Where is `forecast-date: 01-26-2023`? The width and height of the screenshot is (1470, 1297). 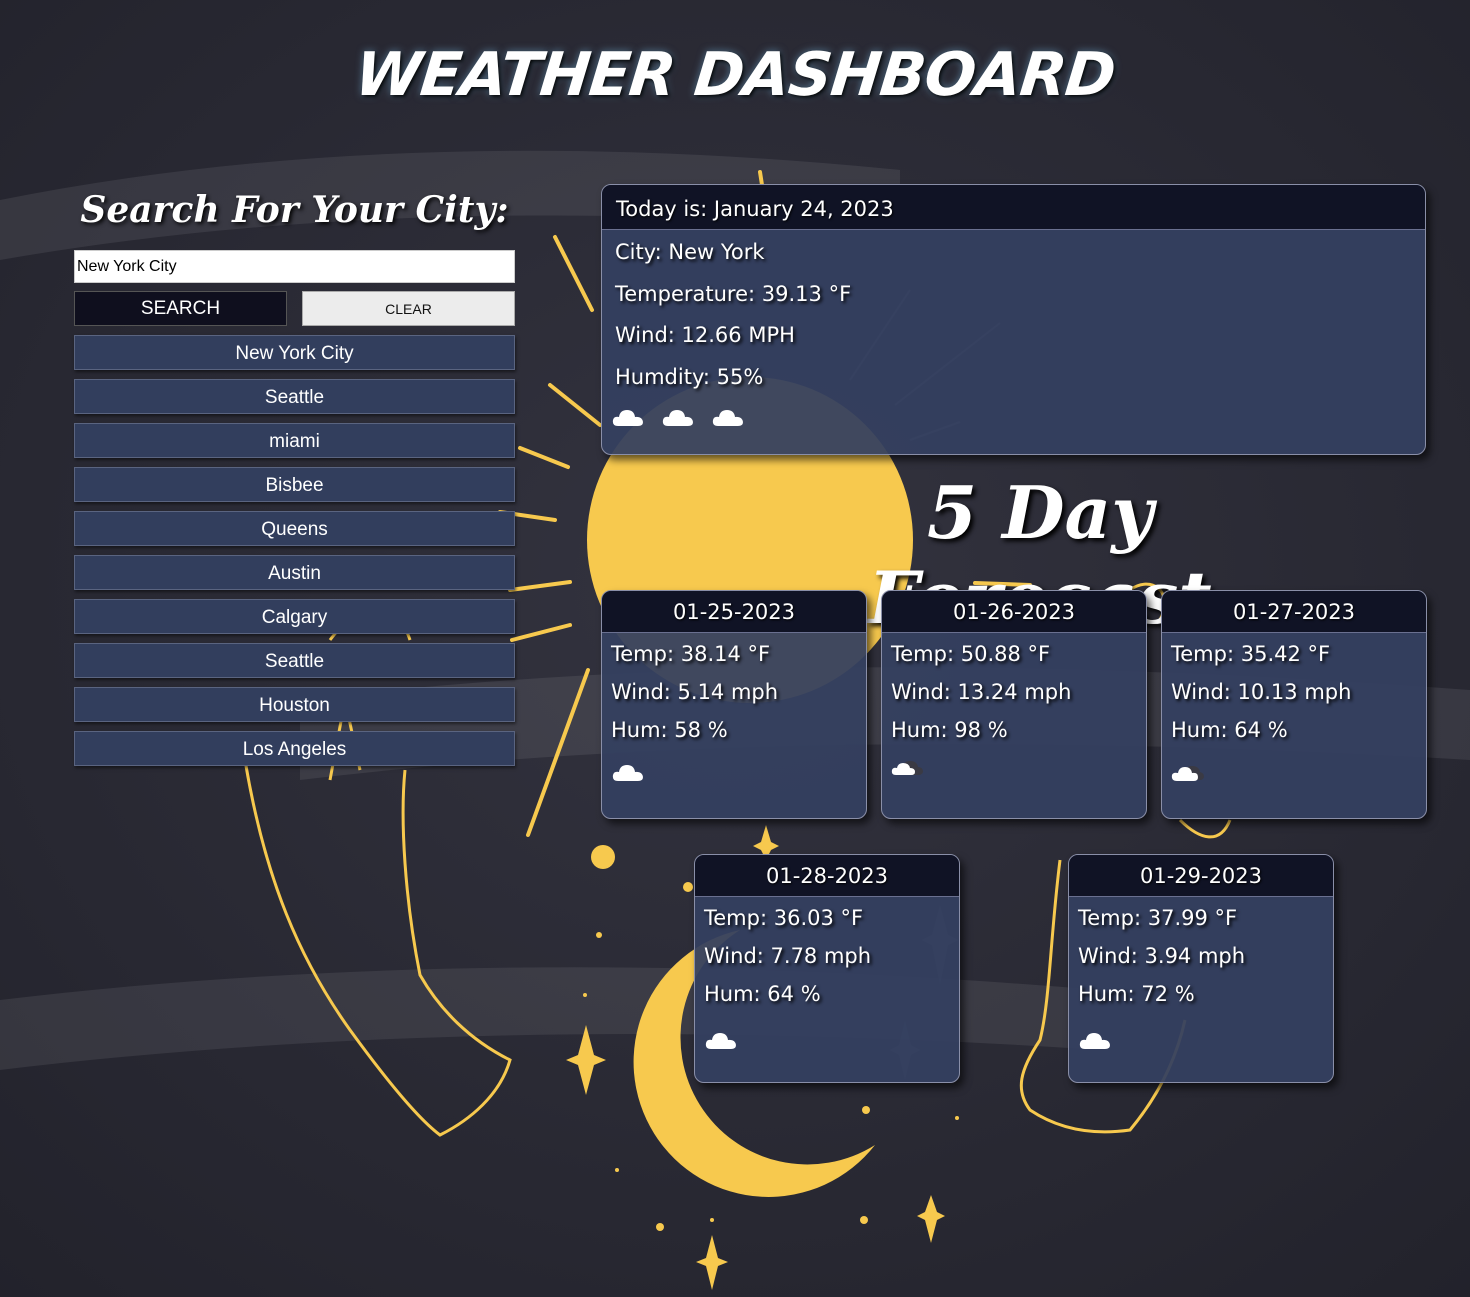 forecast-date: 01-26-2023 is located at coordinates (1014, 612).